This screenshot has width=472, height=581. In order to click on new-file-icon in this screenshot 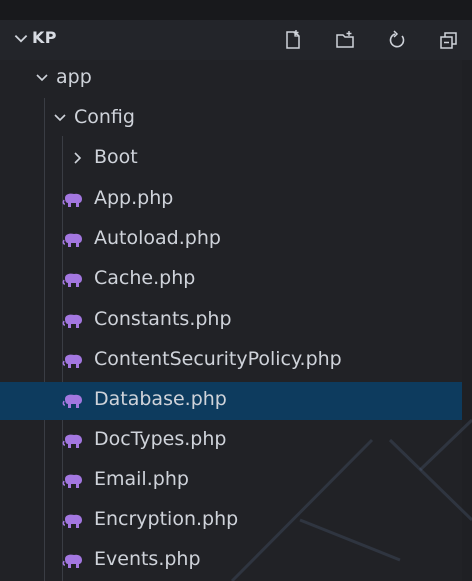, I will do `click(293, 39)`.